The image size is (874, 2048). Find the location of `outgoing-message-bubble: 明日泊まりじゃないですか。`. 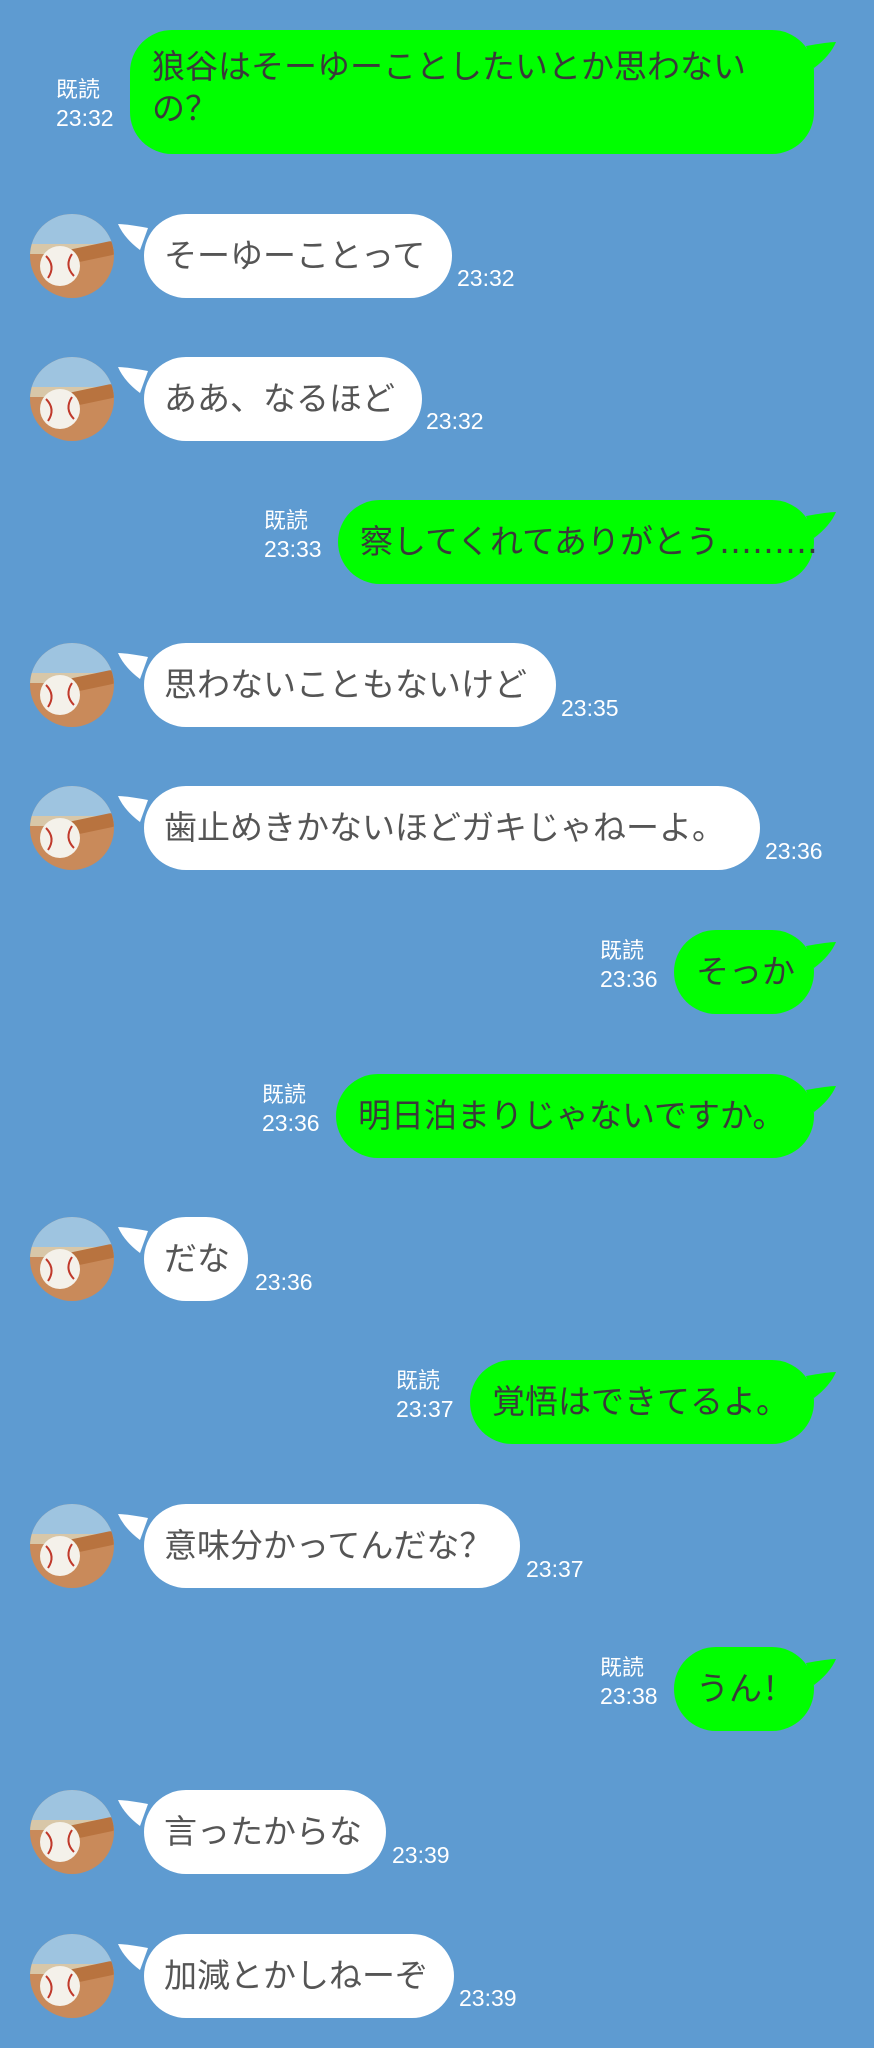

outgoing-message-bubble: 明日泊まりじゃないですか。 is located at coordinates (575, 1116).